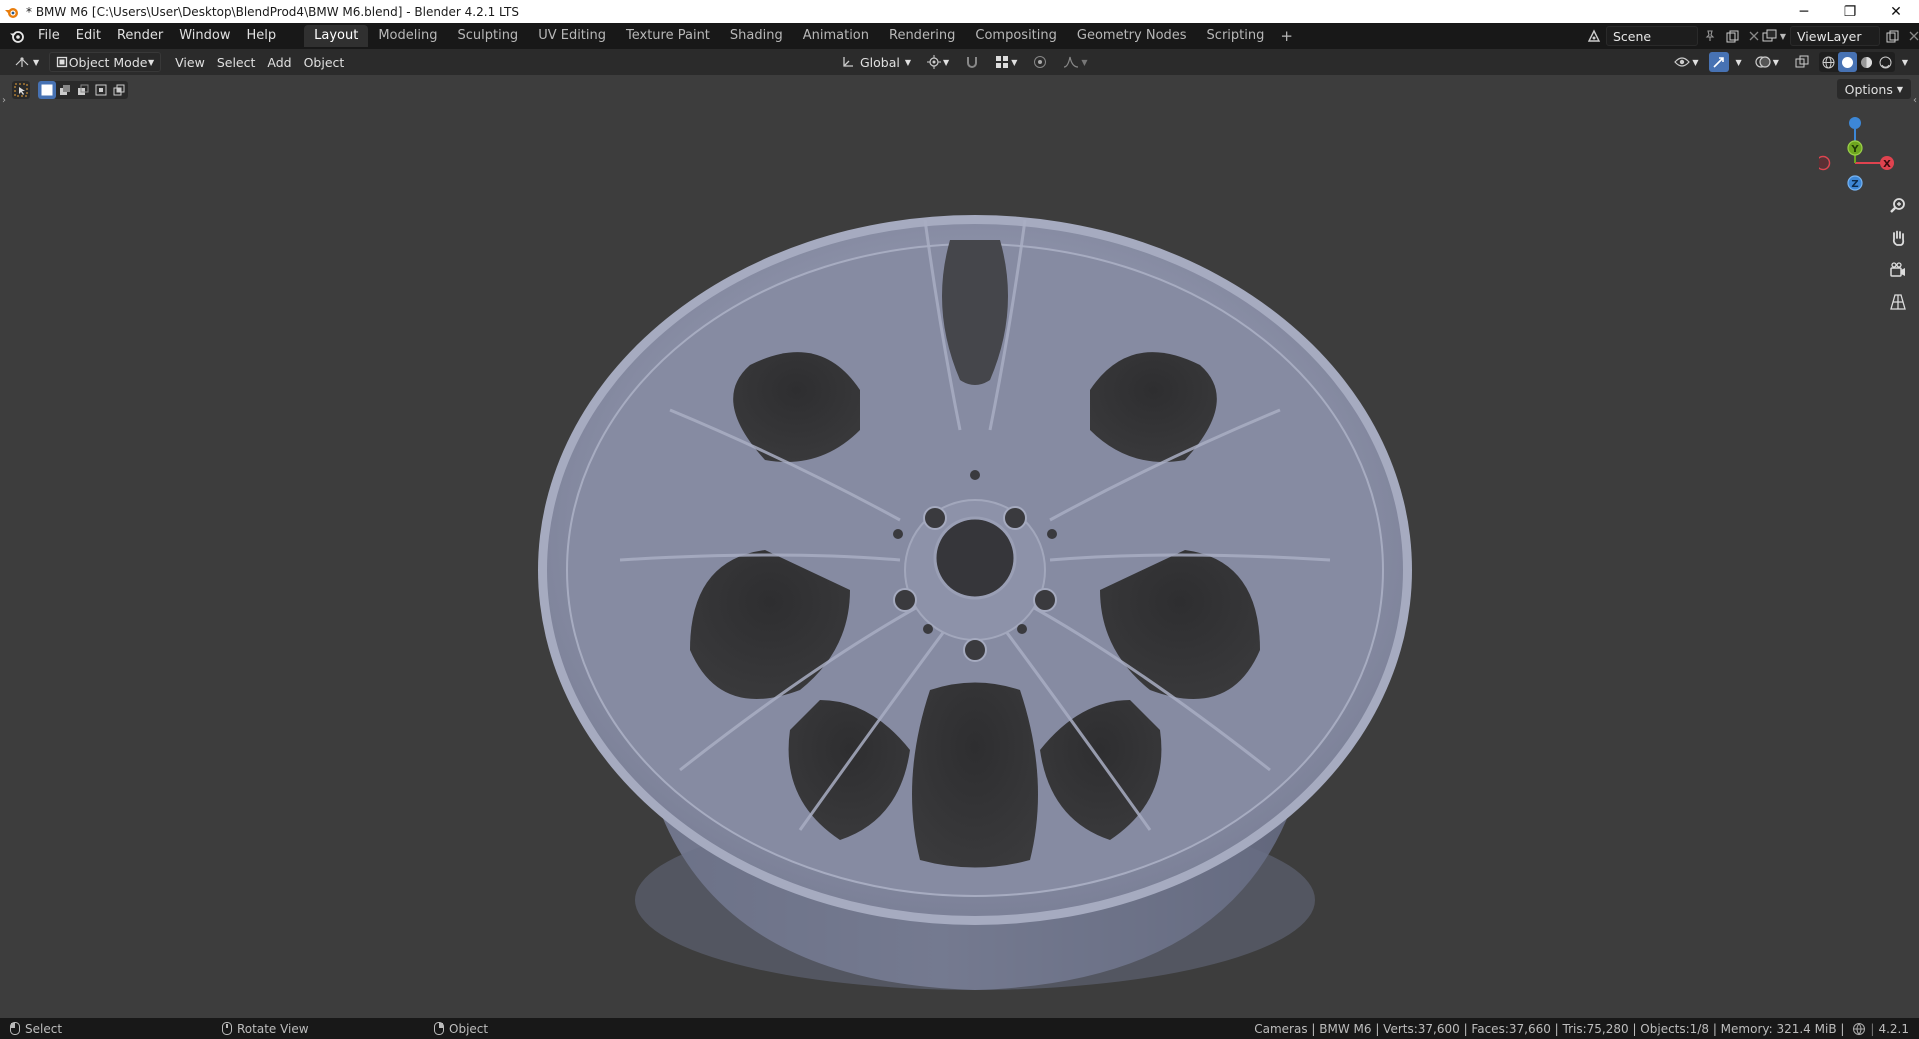 This screenshot has width=1919, height=1039. What do you see at coordinates (668, 36) in the screenshot?
I see `tab-texture-paint: Texture Paint` at bounding box center [668, 36].